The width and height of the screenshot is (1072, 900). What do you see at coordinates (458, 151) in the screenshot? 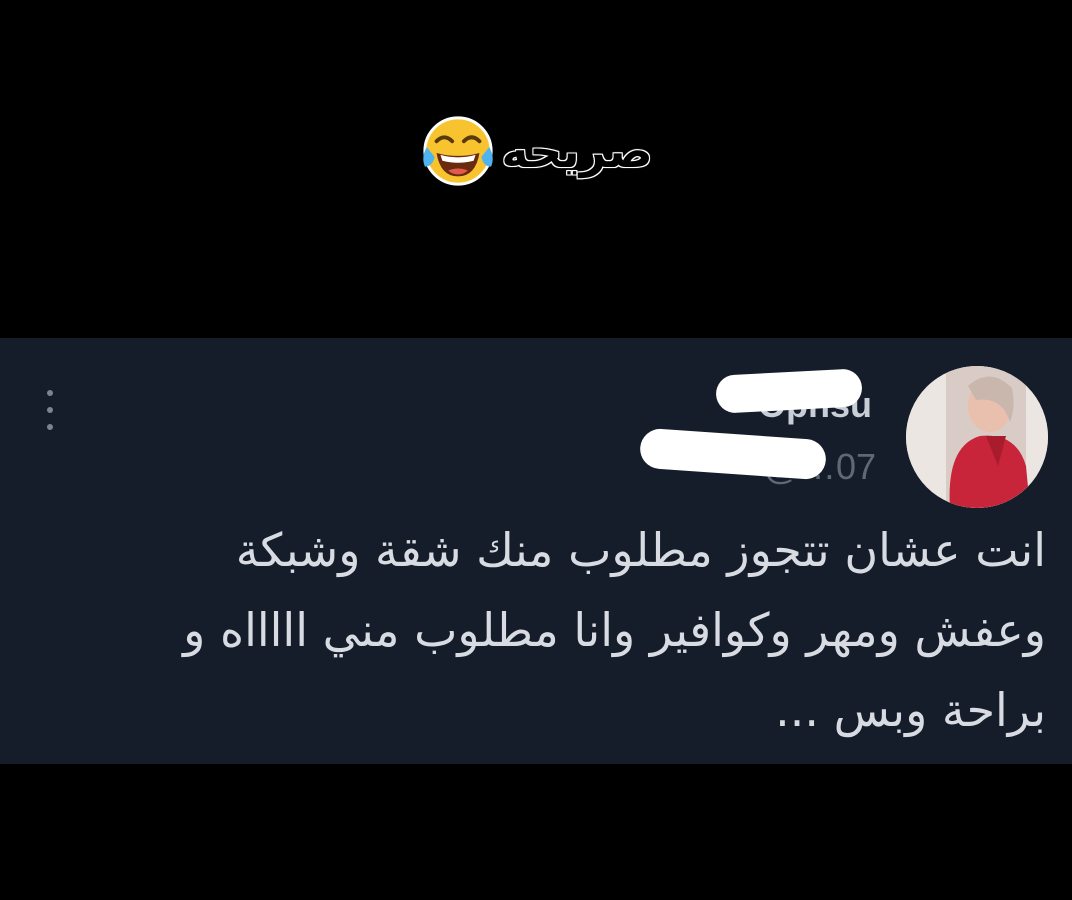
I see `face-with-tears-of-joy-icon` at bounding box center [458, 151].